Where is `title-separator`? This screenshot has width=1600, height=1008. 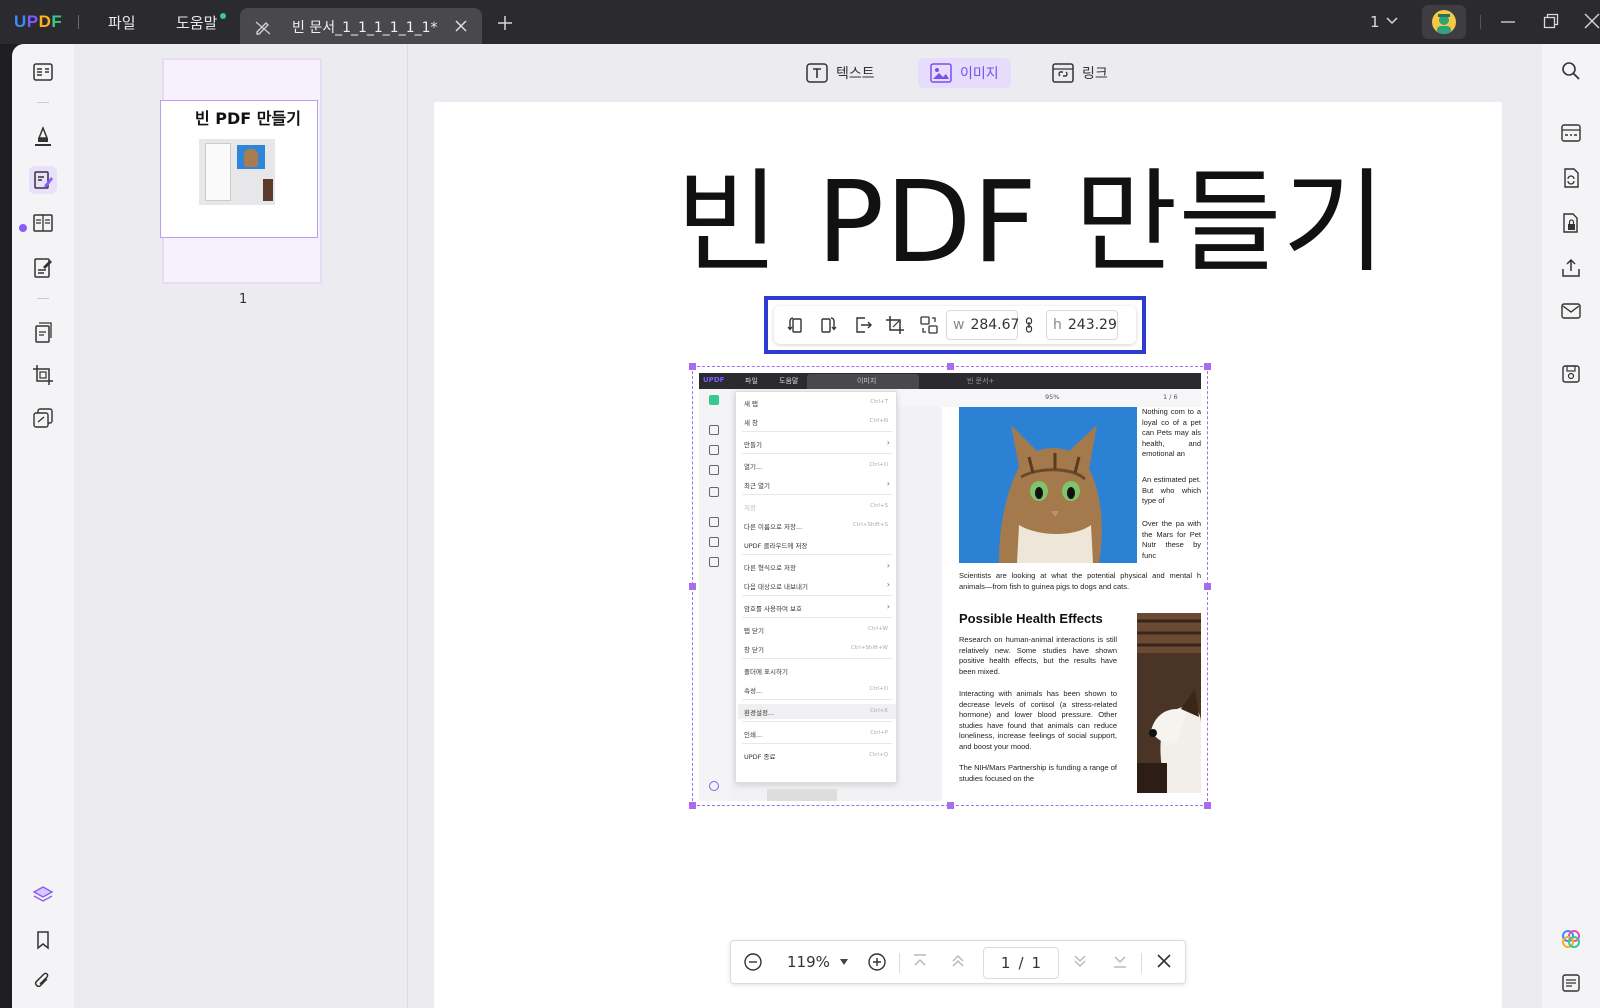
title-separator is located at coordinates (78, 22).